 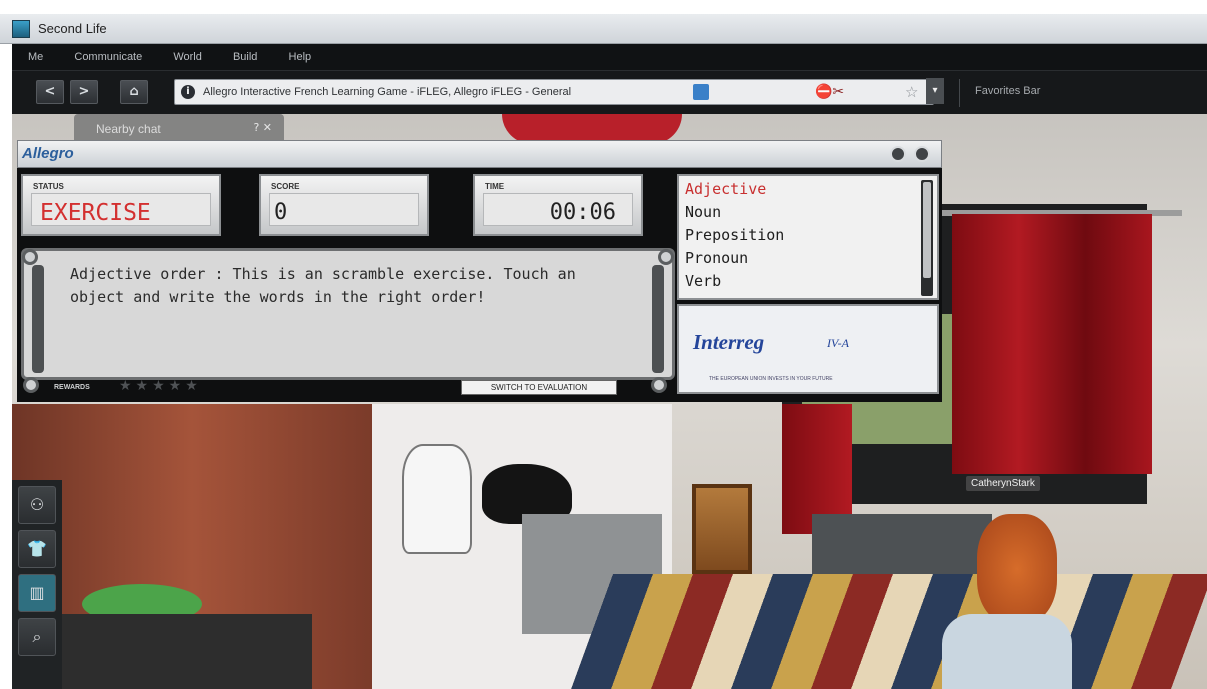 What do you see at coordinates (703, 212) in the screenshot?
I see `list-item: Noun` at bounding box center [703, 212].